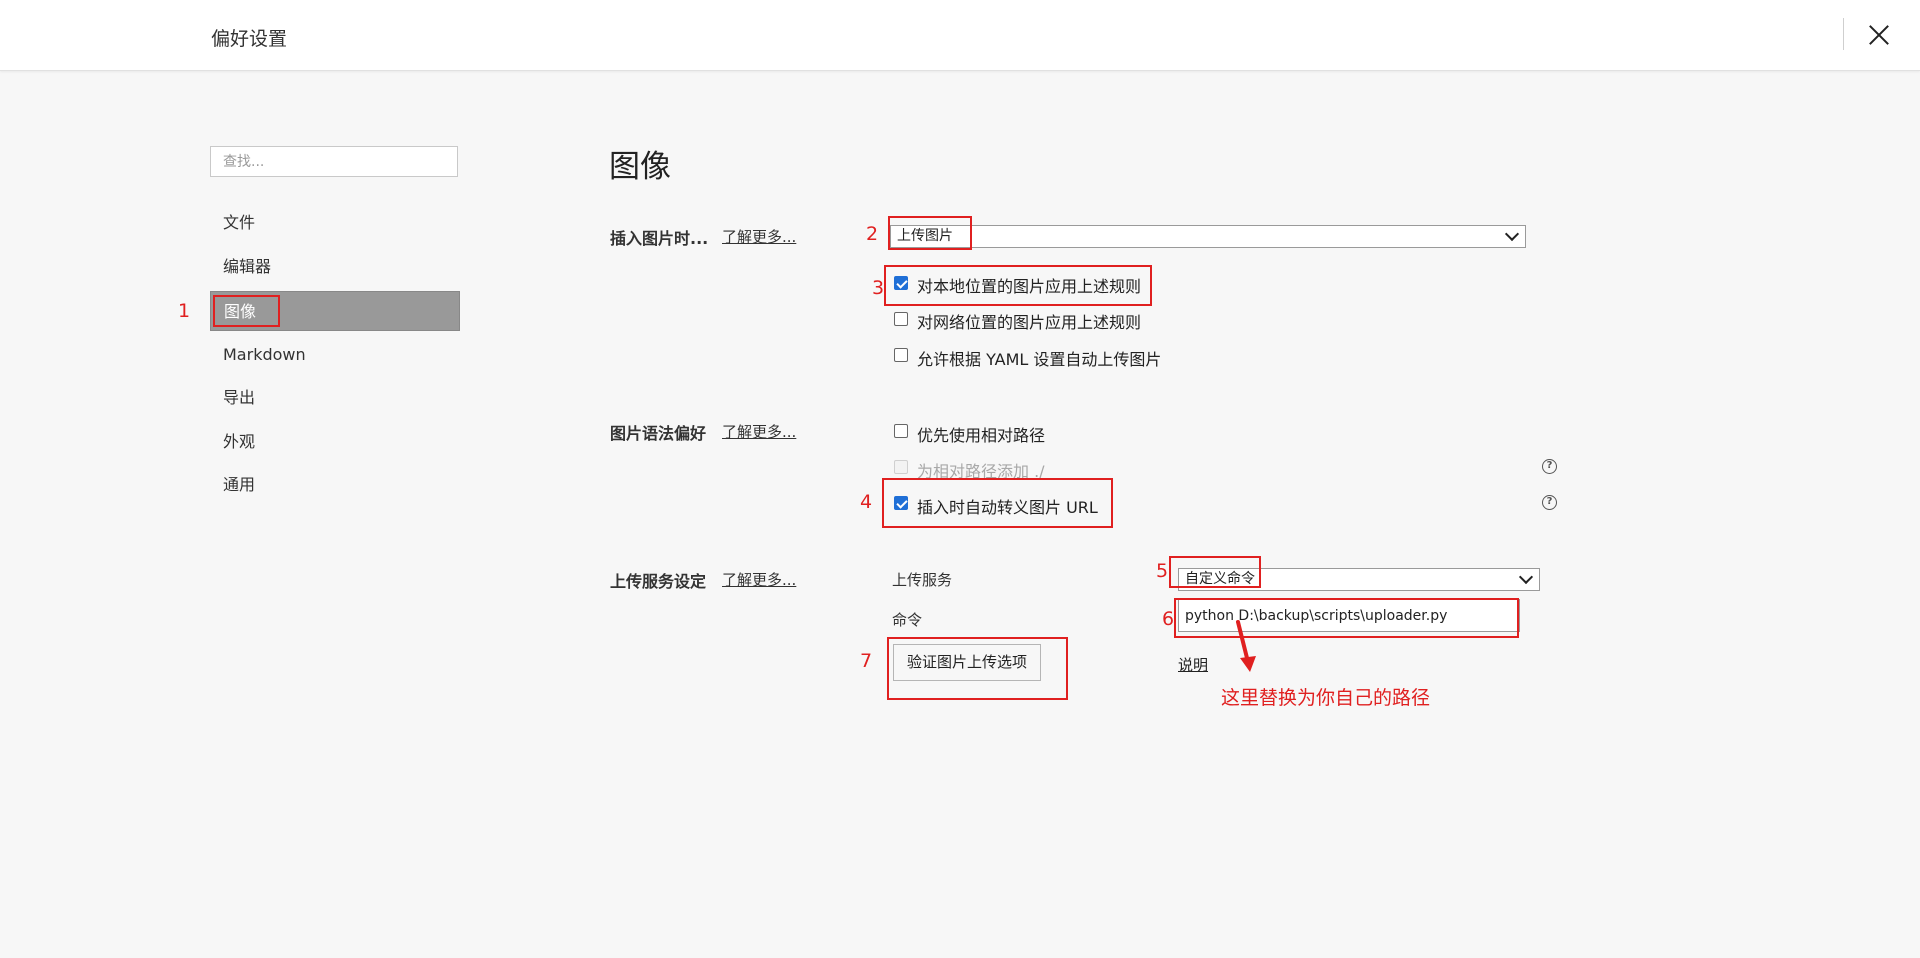  I want to click on title-bar, so click(960, 35).